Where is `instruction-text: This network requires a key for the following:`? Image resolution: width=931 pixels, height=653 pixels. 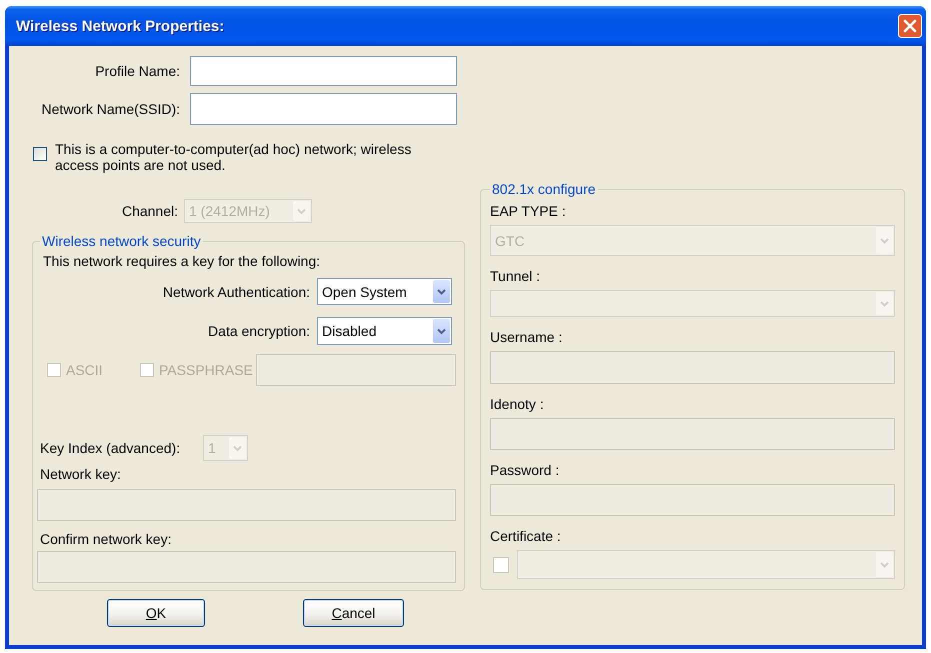 instruction-text: This network requires a key for the following: is located at coordinates (182, 261).